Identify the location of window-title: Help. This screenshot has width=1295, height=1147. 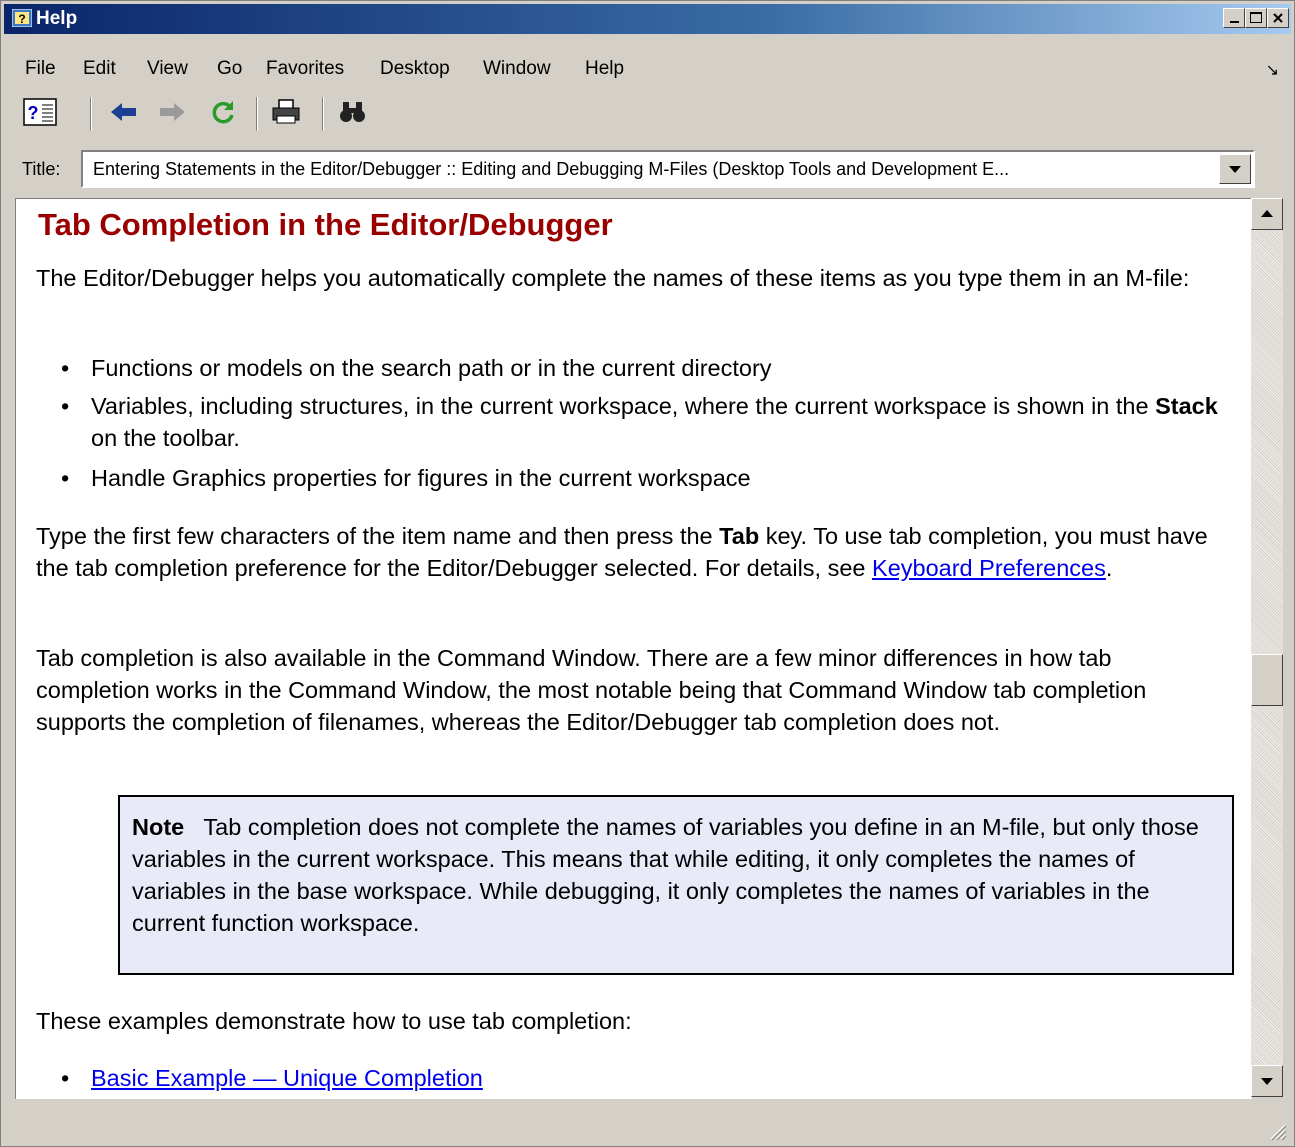
(57, 18).